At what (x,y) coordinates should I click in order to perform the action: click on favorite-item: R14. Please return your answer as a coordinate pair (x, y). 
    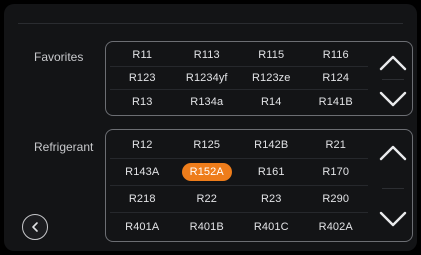
    Looking at the image, I should click on (271, 101).